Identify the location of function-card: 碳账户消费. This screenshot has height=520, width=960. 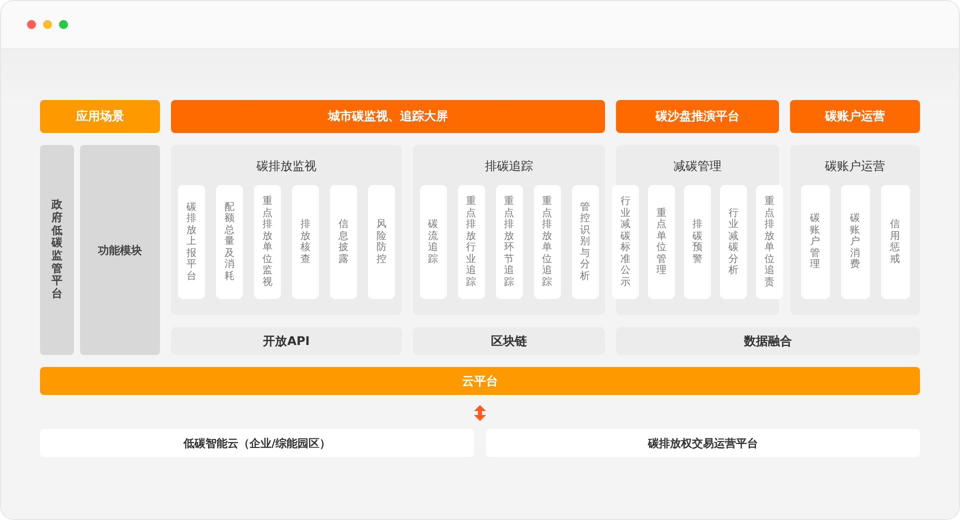
(855, 242).